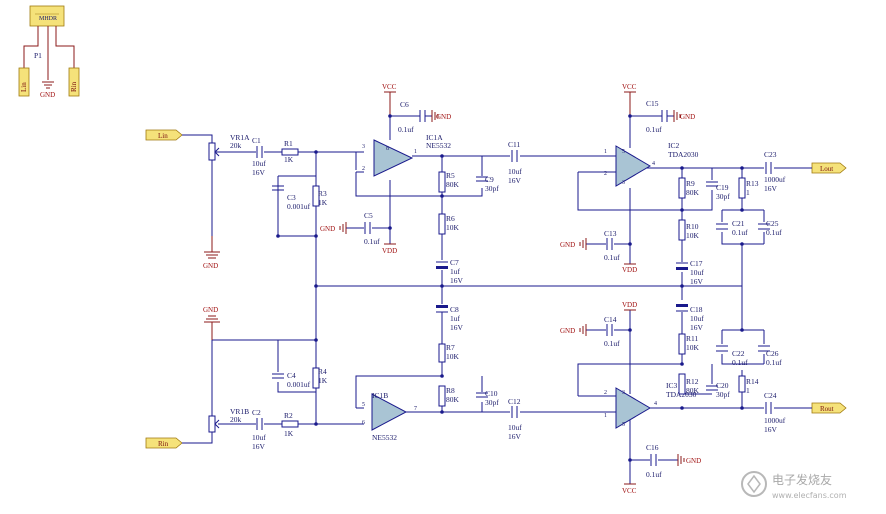 The image size is (886, 514). I want to click on resistor-r4: R4 1K, so click(320, 378).